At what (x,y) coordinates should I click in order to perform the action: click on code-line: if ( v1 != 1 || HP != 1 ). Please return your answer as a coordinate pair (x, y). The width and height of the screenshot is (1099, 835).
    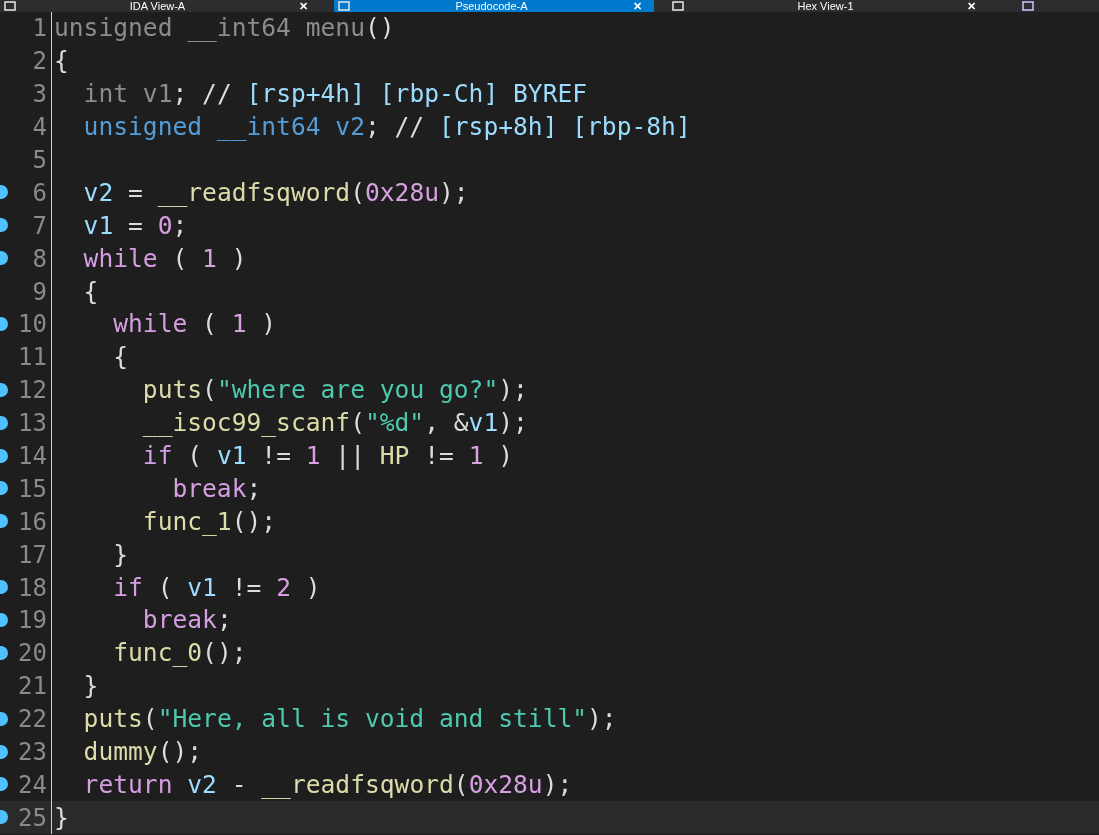
    Looking at the image, I should click on (327, 455).